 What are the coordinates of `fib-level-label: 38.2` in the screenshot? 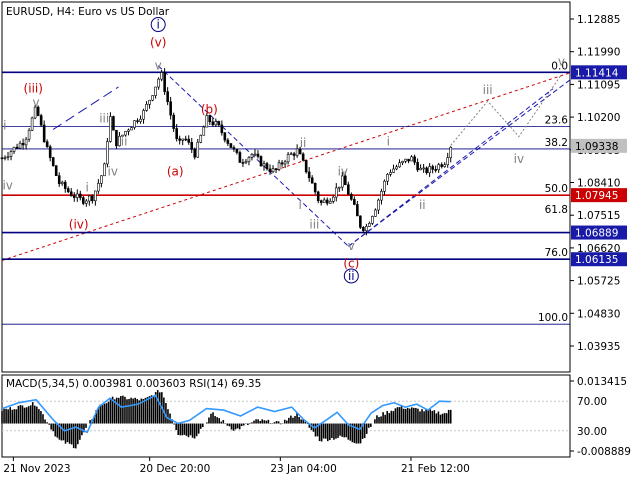 It's located at (556, 143).